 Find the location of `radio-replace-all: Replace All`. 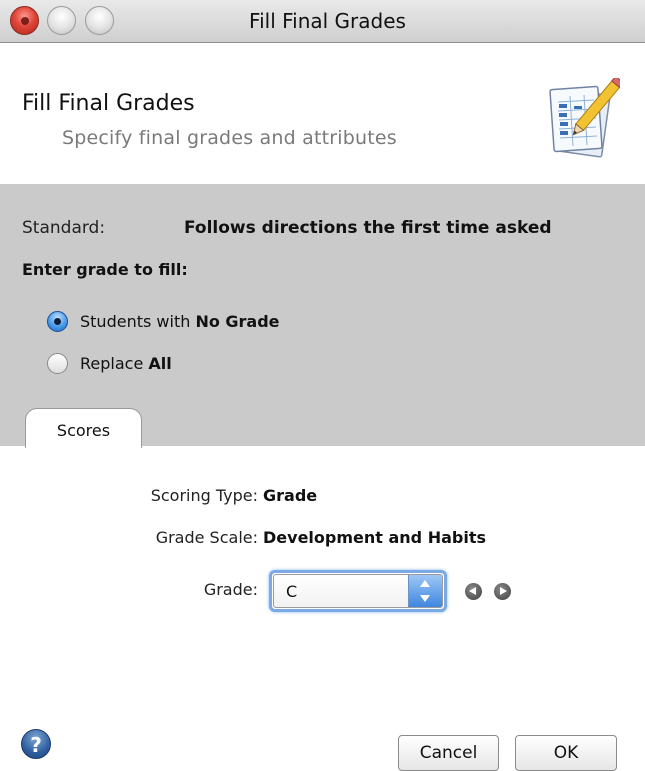

radio-replace-all: Replace All is located at coordinates (109, 363).